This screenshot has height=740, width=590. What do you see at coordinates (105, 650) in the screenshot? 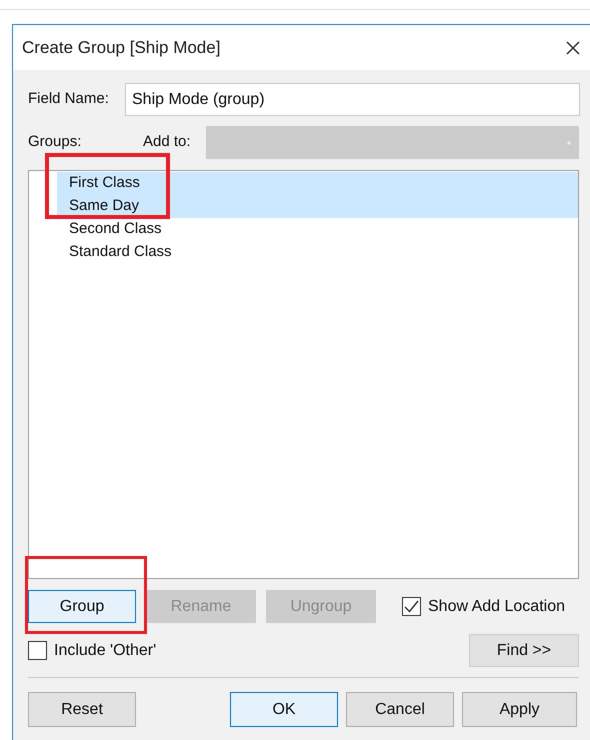
I see `checkbox-label: Include 'Other'` at bounding box center [105, 650].